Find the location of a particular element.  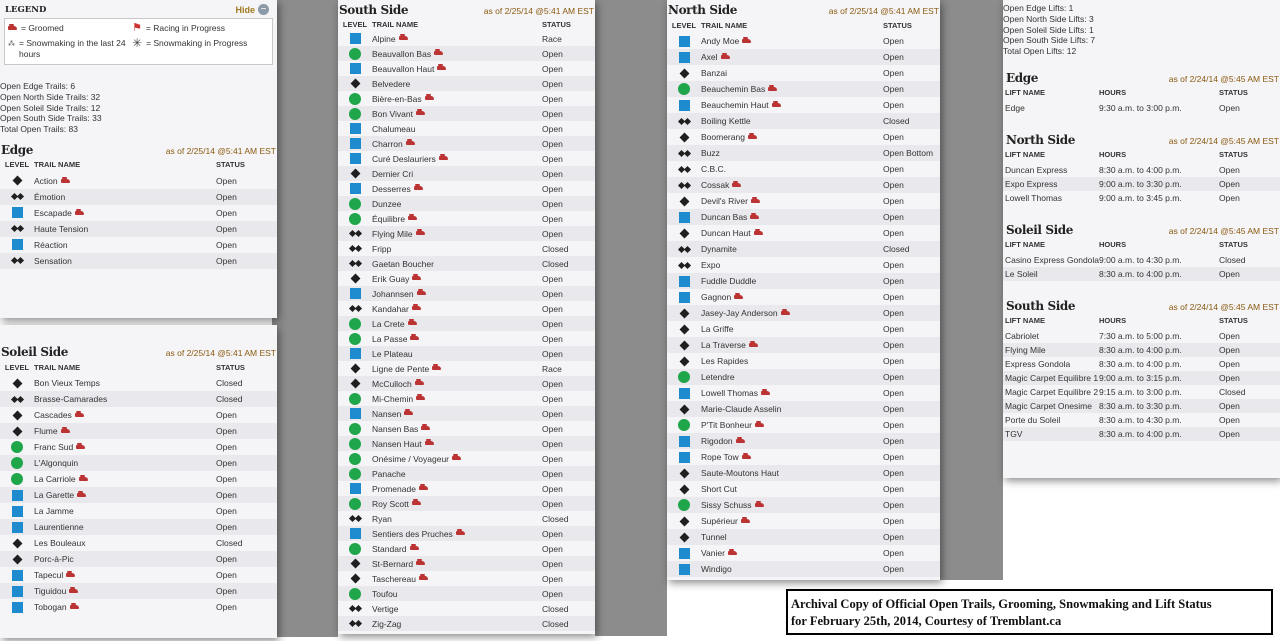

trail-name-text: Bon Vivant is located at coordinates (392, 113).